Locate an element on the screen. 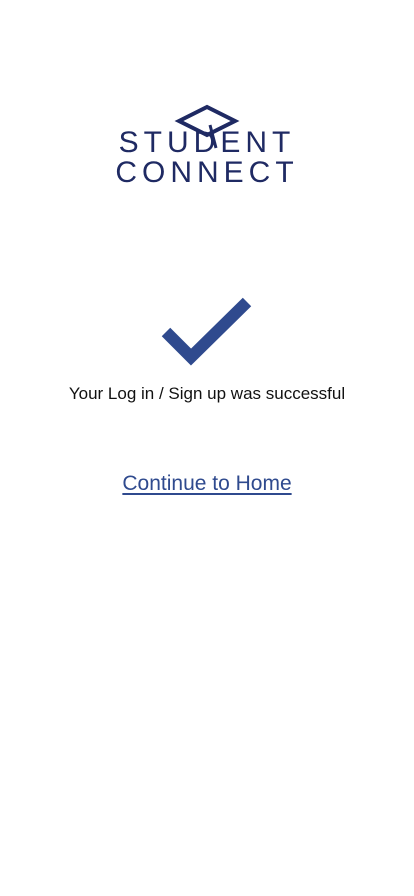 Image resolution: width=414 pixels, height=896 pixels. checkmark-icon is located at coordinates (207, 332).